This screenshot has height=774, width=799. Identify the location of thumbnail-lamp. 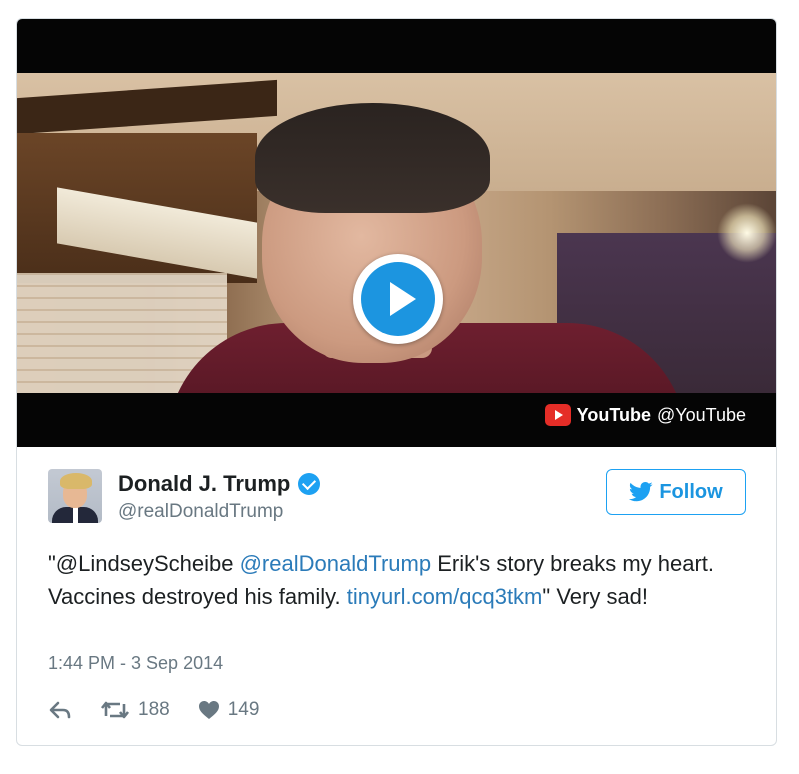
(746, 233).